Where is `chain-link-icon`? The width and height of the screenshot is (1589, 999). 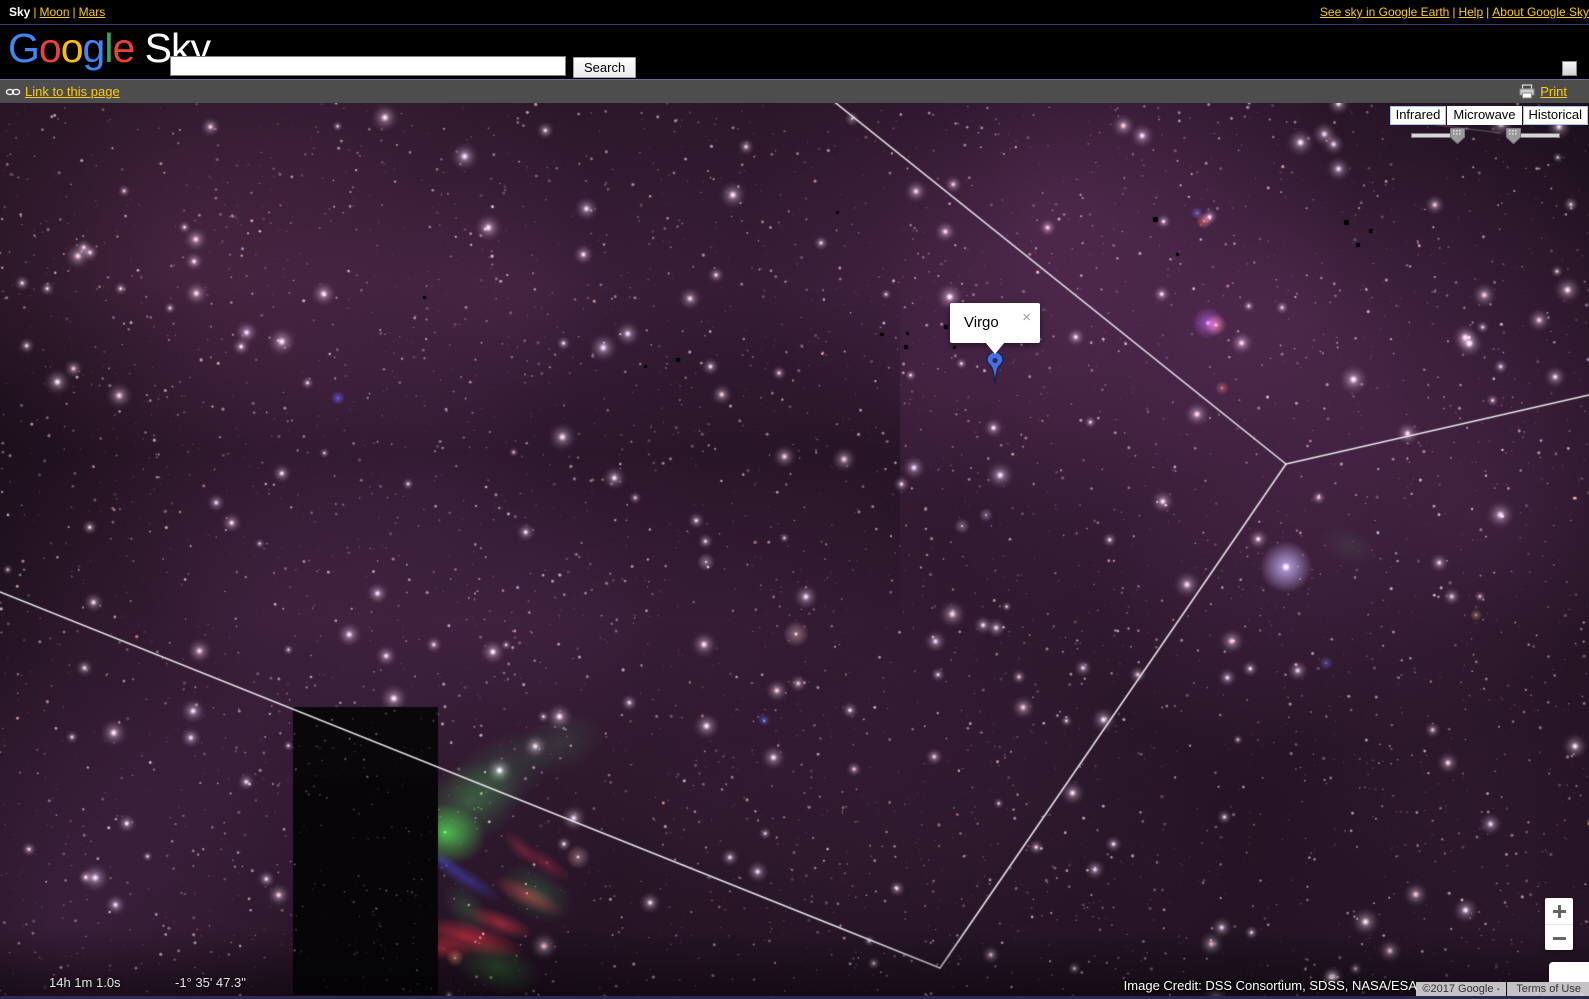
chain-link-icon is located at coordinates (13, 92).